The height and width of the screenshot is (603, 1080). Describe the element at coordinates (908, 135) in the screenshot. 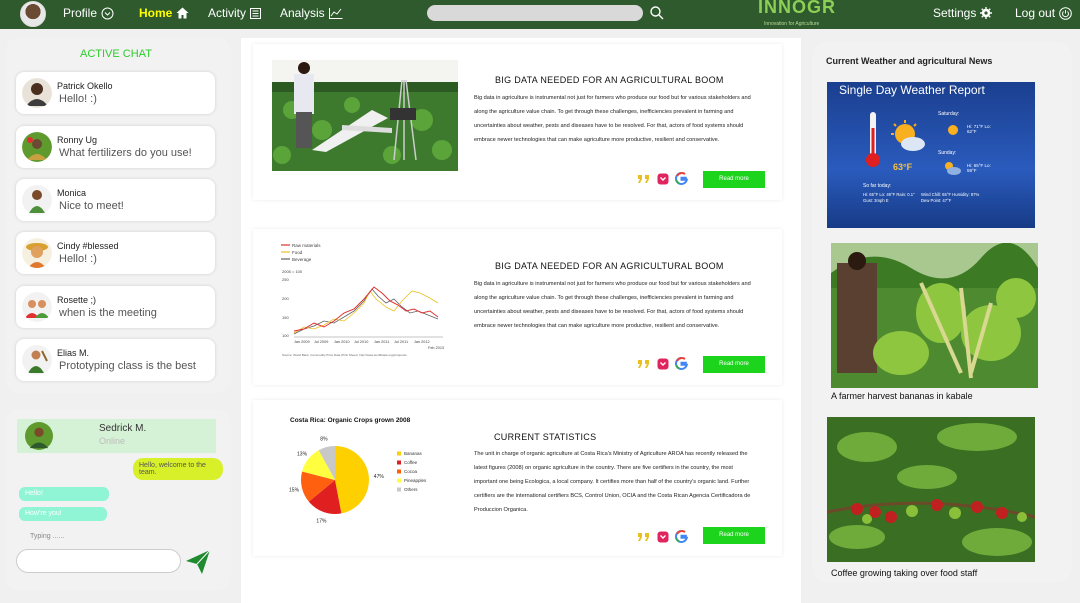

I see `partly-cloudy-icon` at that location.